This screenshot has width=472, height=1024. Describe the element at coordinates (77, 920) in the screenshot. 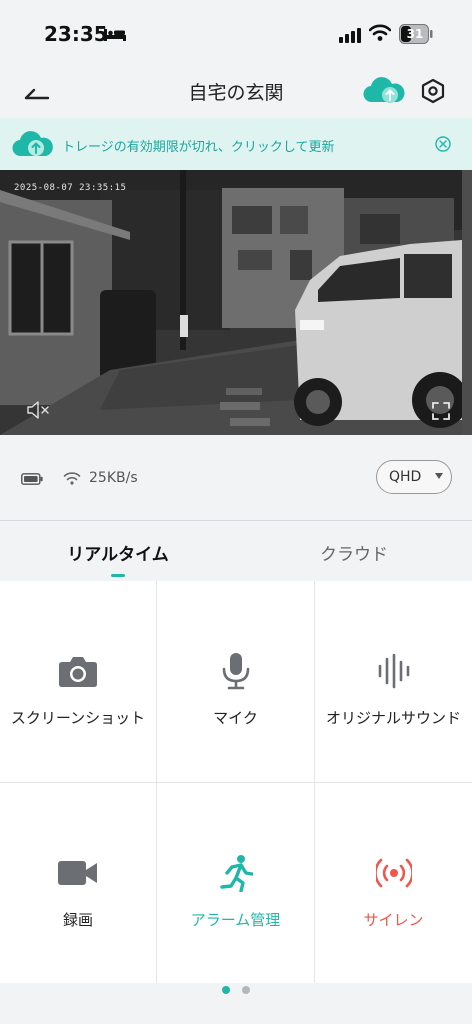

I see `control-label: 録画` at that location.